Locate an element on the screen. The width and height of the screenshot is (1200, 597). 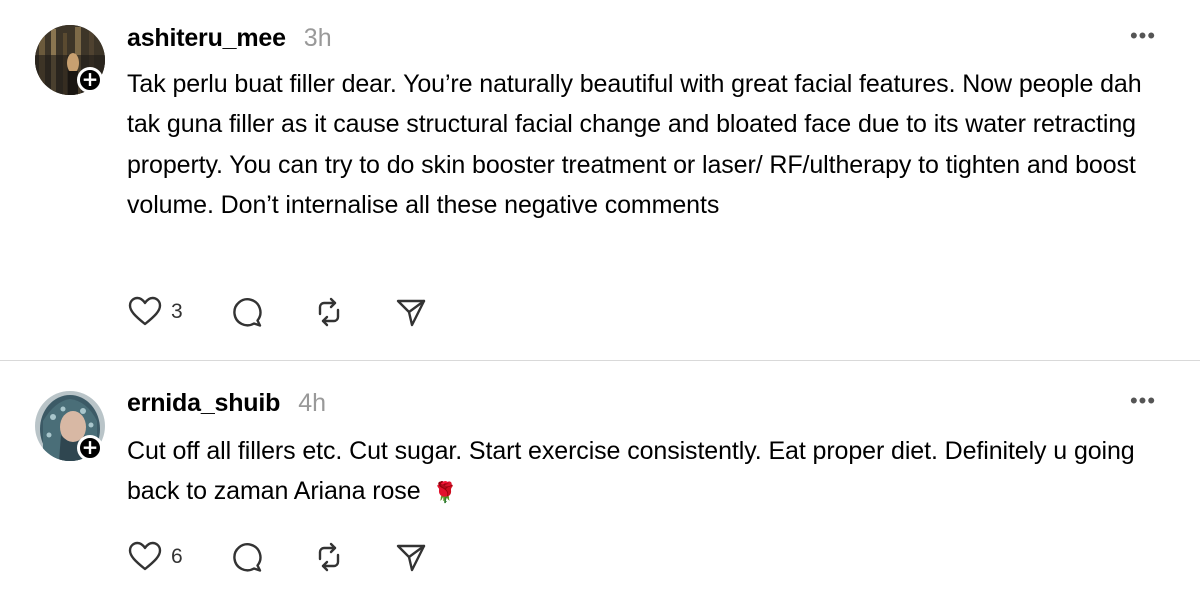
action-bar: 3 is located at coordinates (278, 312).